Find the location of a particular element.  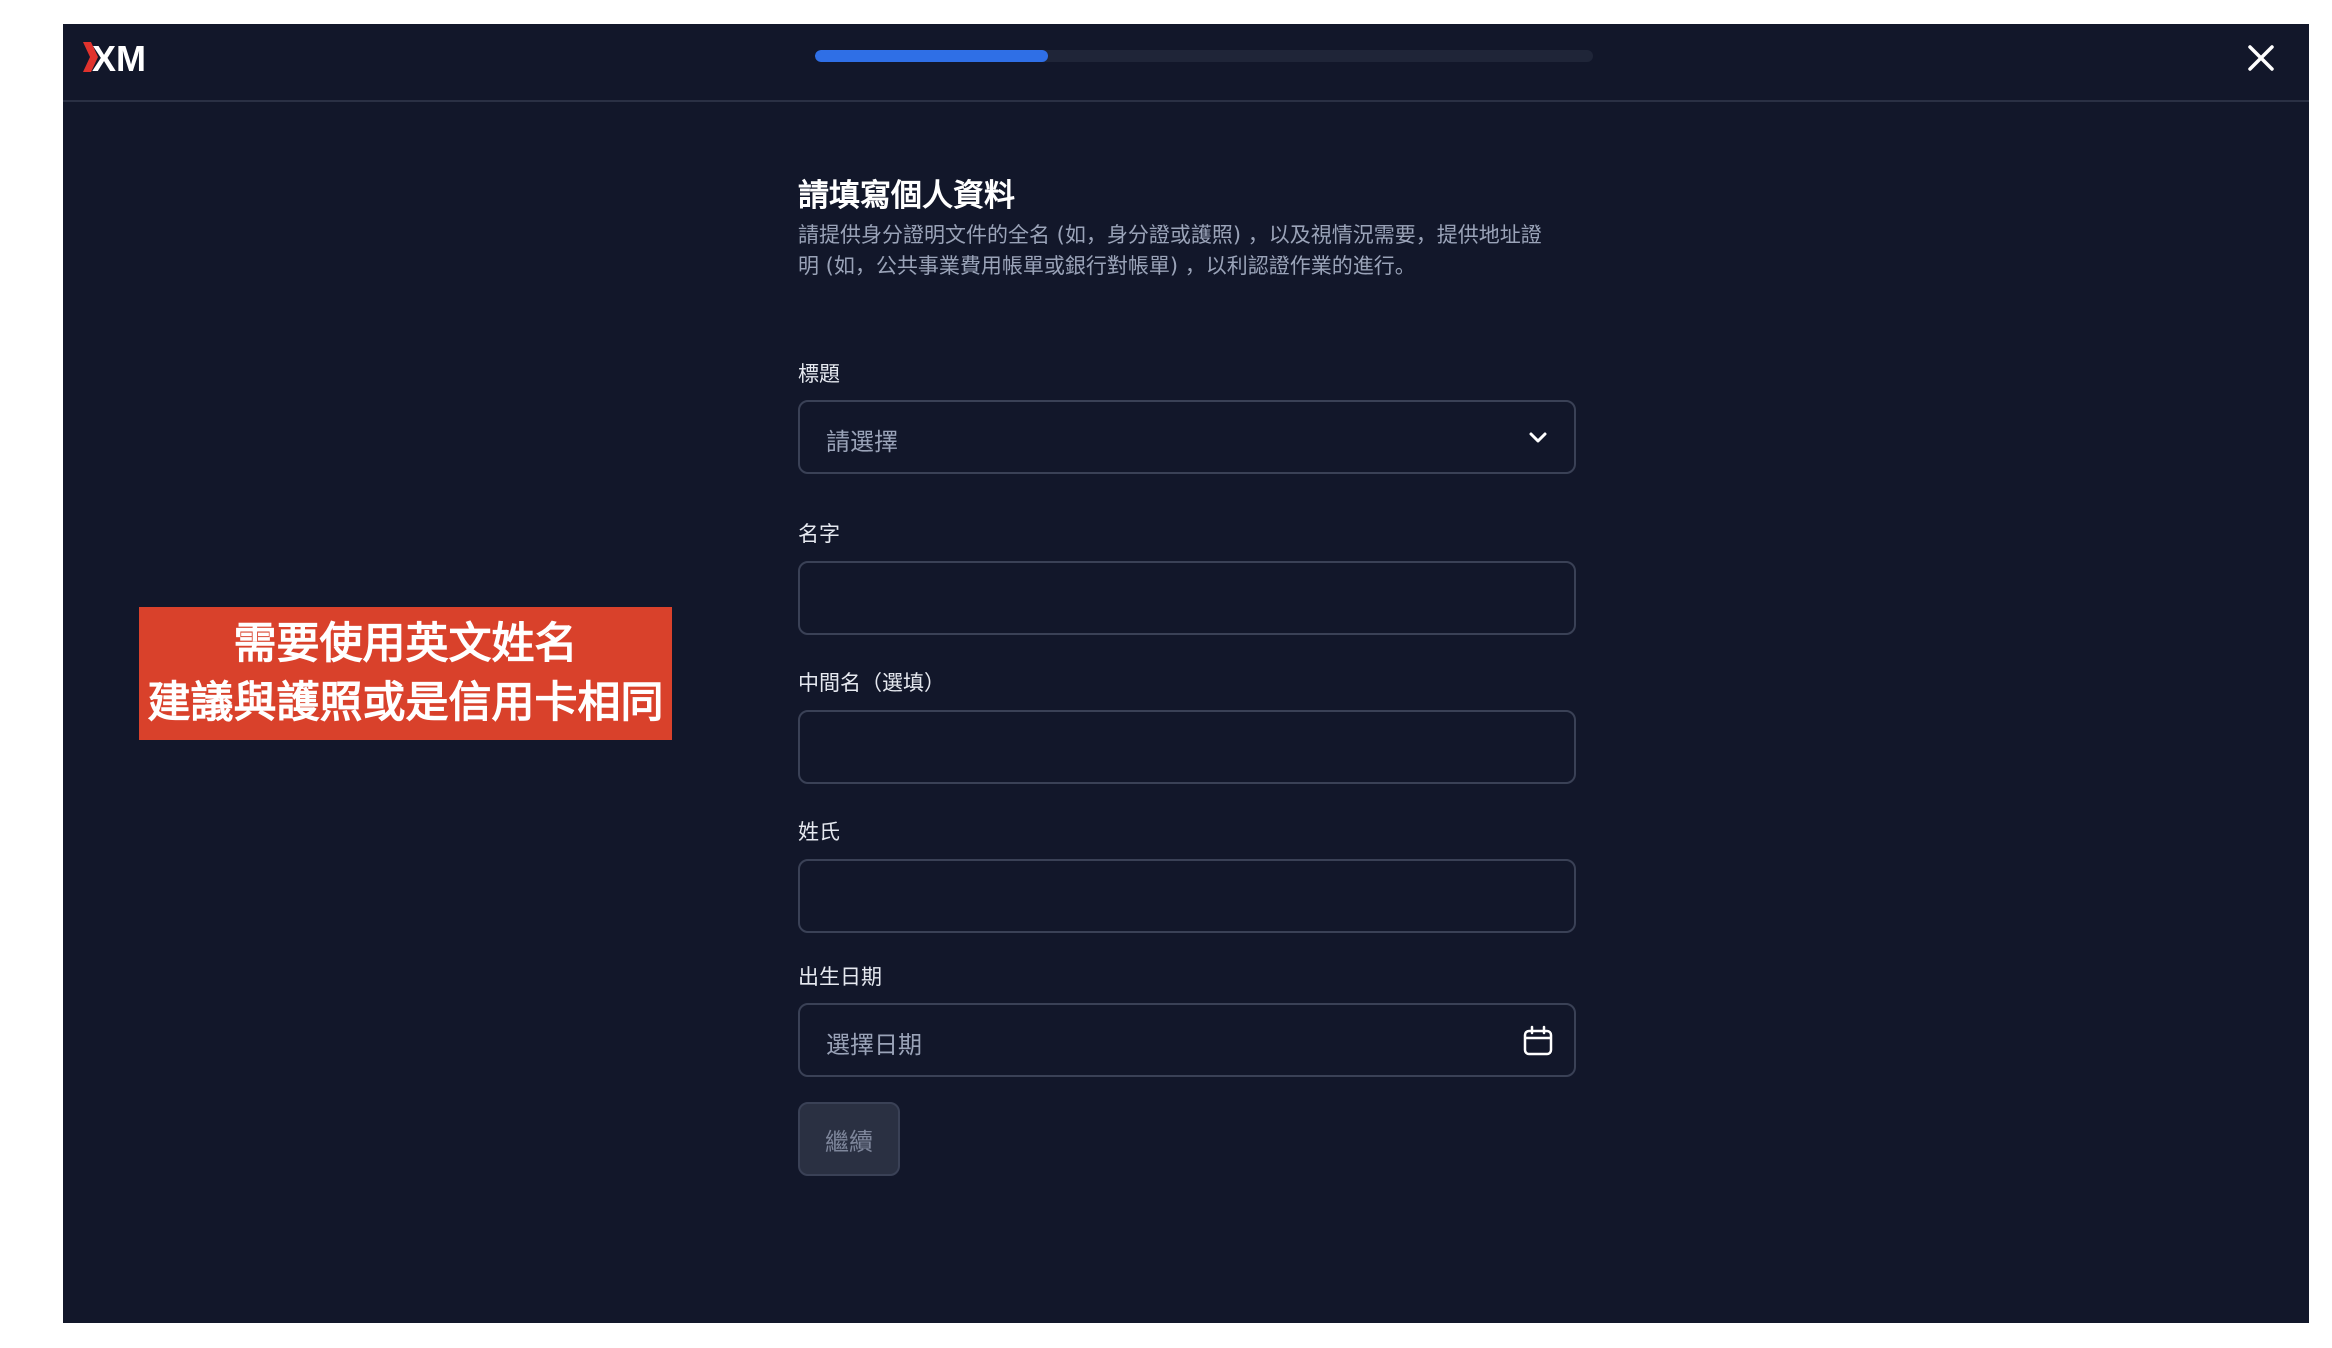

form-description-line-1: 請提供身分證明文件的全名 (如，身分證或護照) ，以及視情況需要，提供地址證 is located at coordinates (1170, 235).